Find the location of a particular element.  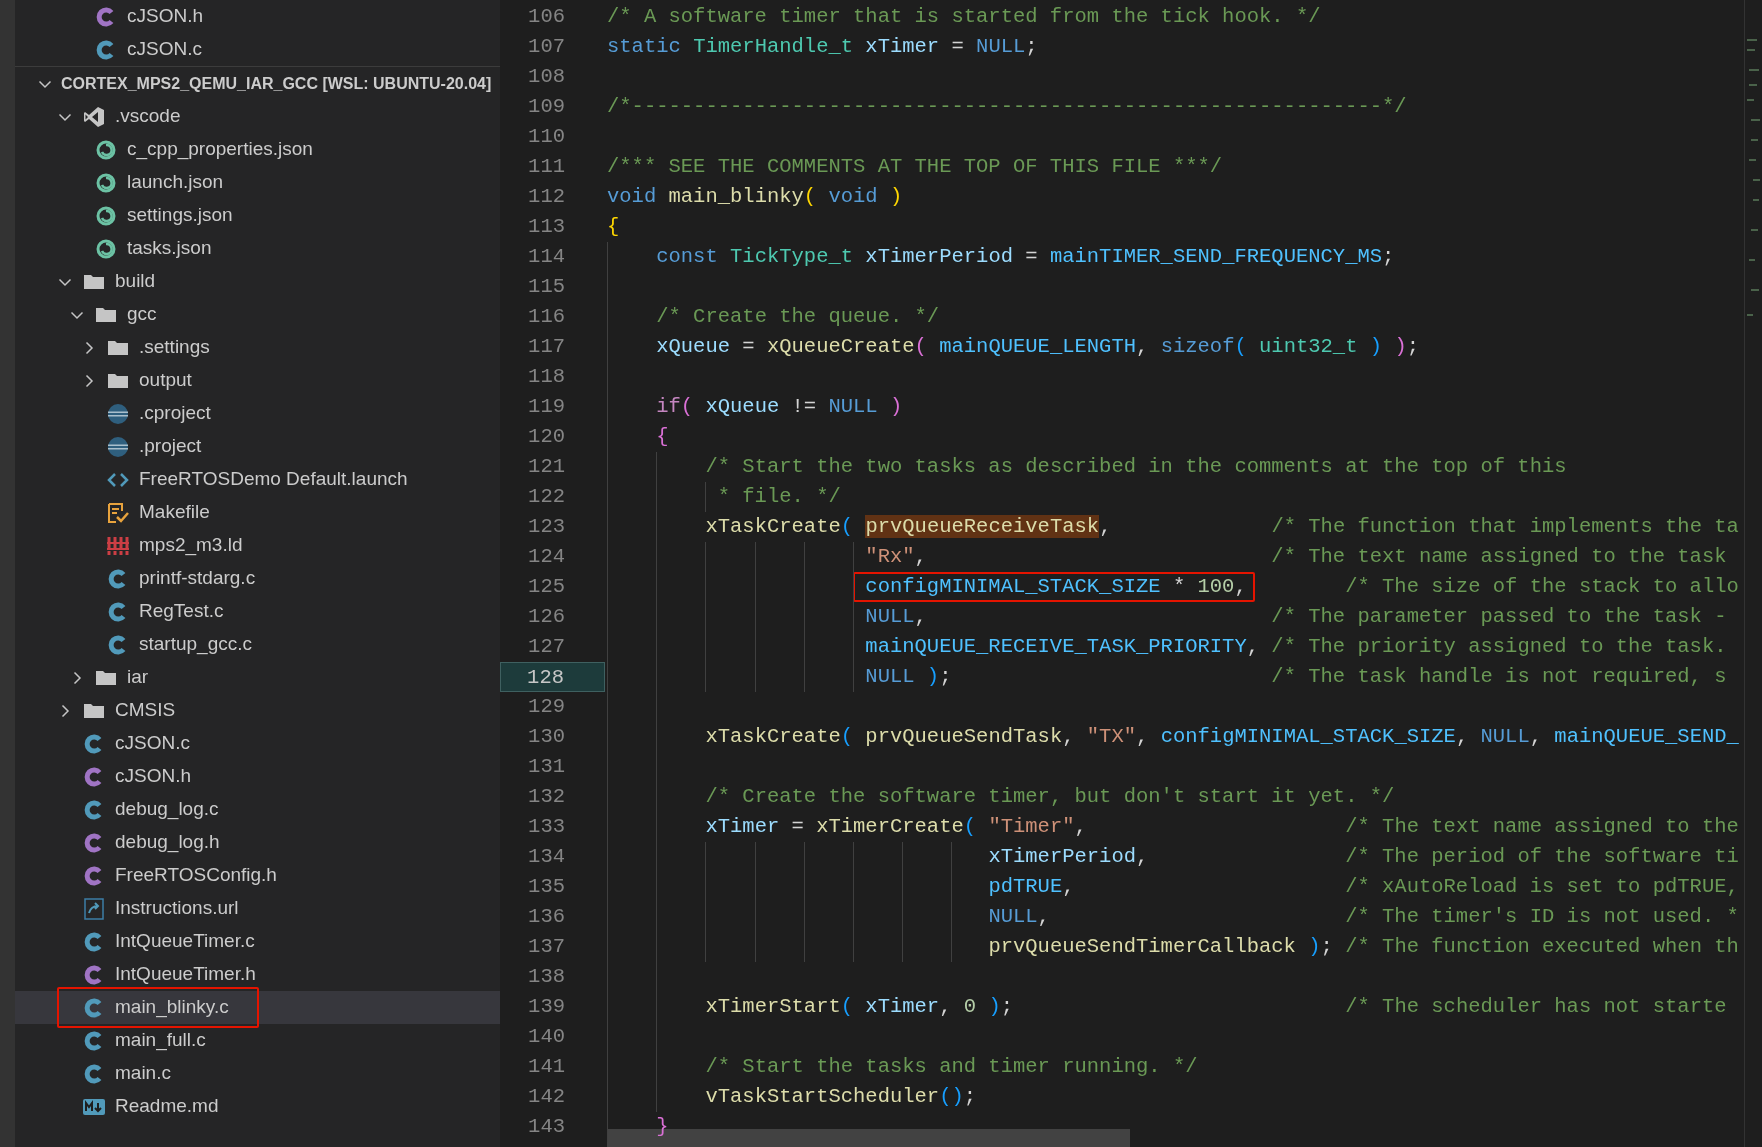

line-number: 107 is located at coordinates (546, 47).